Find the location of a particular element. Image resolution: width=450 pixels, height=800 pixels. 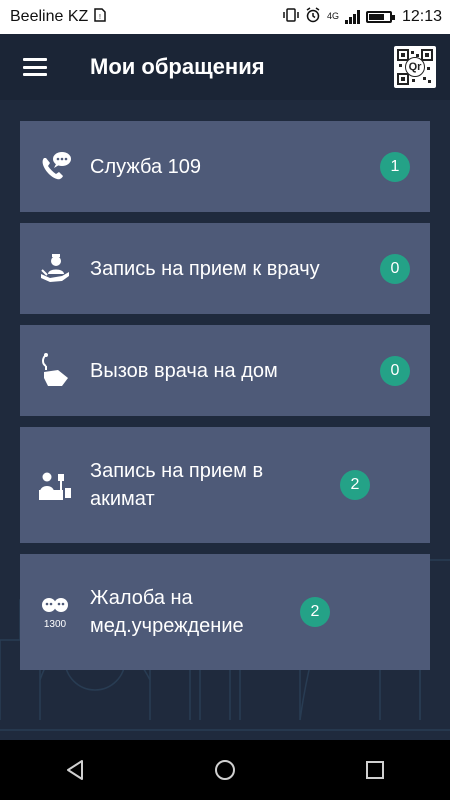

list-item-akimat-appointment: Запись на прием в акимат 2 is located at coordinates (225, 485).